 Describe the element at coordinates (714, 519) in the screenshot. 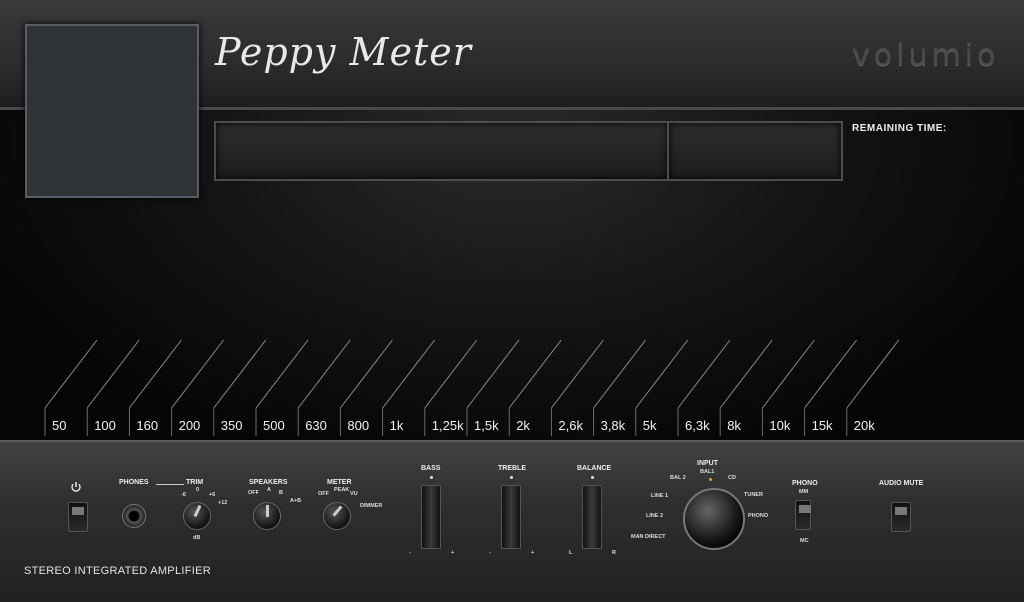

I see `input-selector-knob` at that location.